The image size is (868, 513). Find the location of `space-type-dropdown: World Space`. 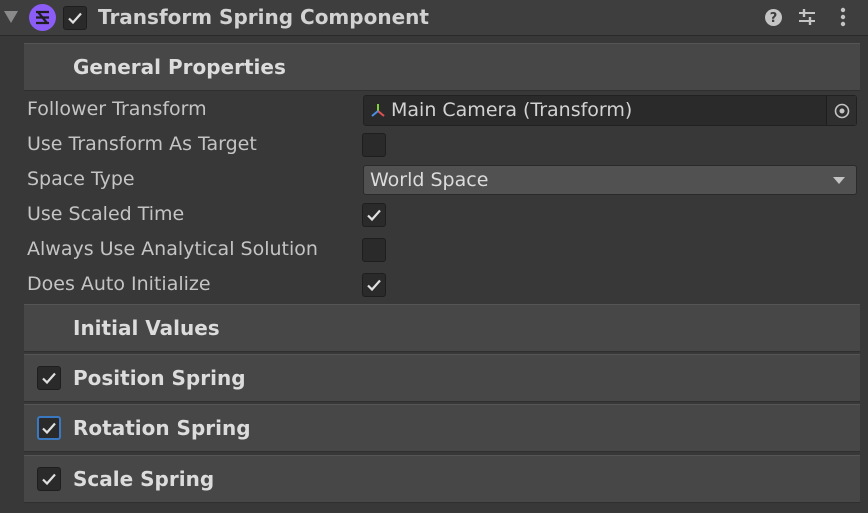

space-type-dropdown: World Space is located at coordinates (610, 180).